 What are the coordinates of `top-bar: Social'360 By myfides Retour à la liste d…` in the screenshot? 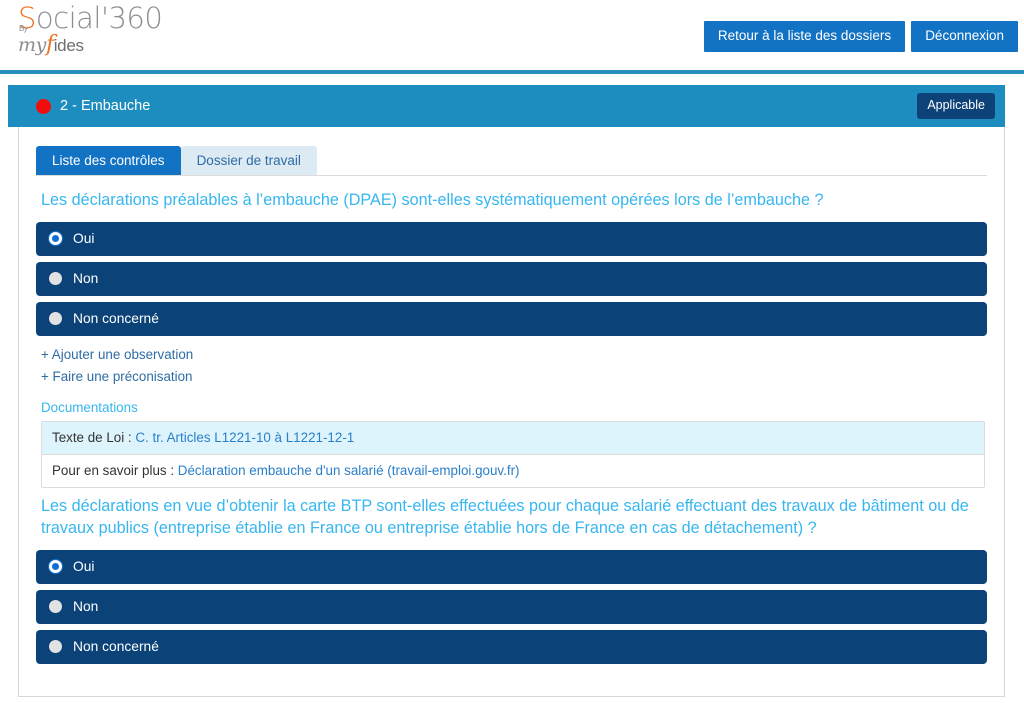 It's located at (512, 35).